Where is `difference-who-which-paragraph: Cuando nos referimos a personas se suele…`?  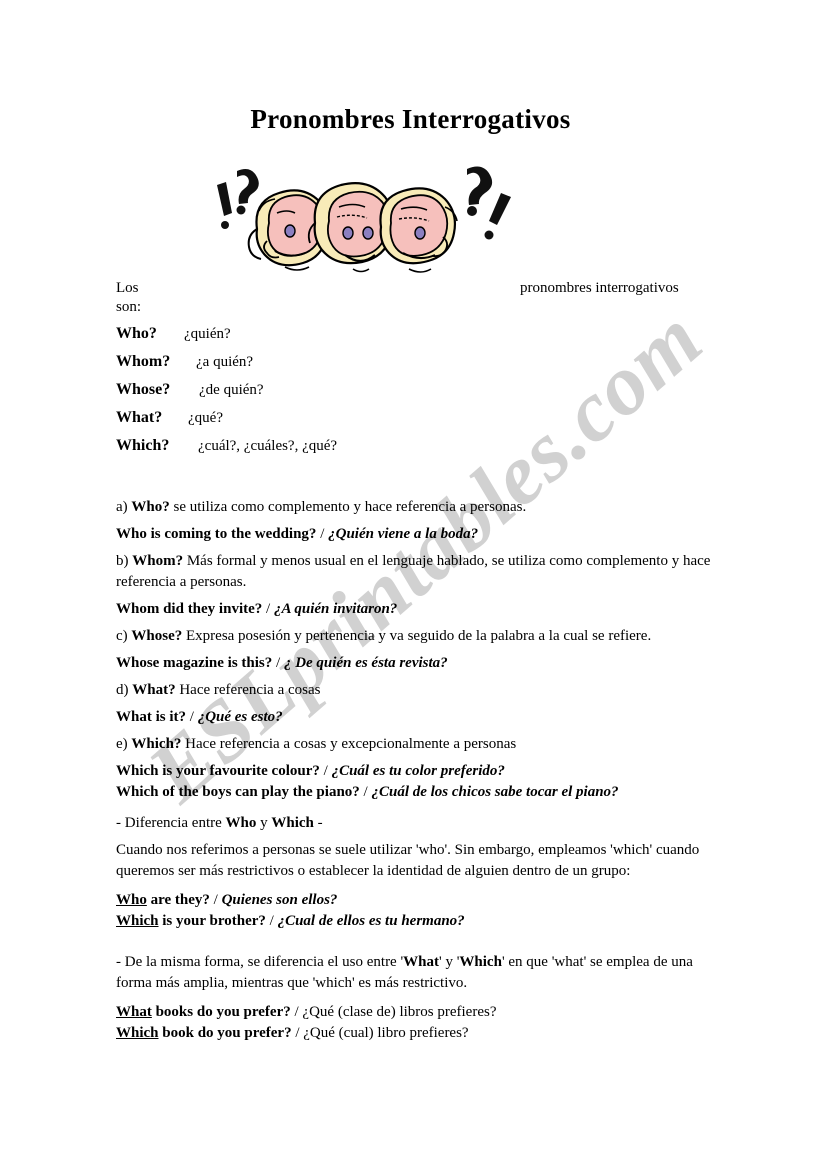 difference-who-which-paragraph: Cuando nos referimos a personas se suele… is located at coordinates (408, 860).